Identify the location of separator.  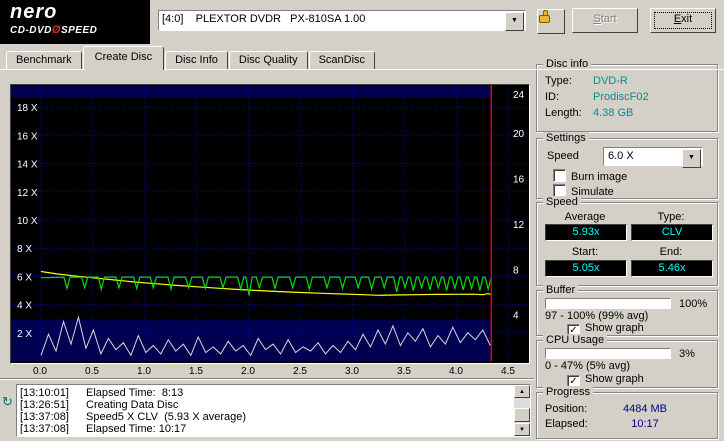
(267, 379).